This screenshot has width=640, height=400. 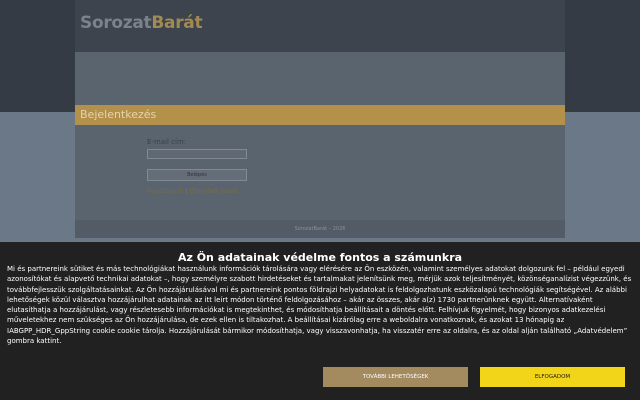 What do you see at coordinates (552, 377) in the screenshot?
I see `accept-button: ELFOGADOM` at bounding box center [552, 377].